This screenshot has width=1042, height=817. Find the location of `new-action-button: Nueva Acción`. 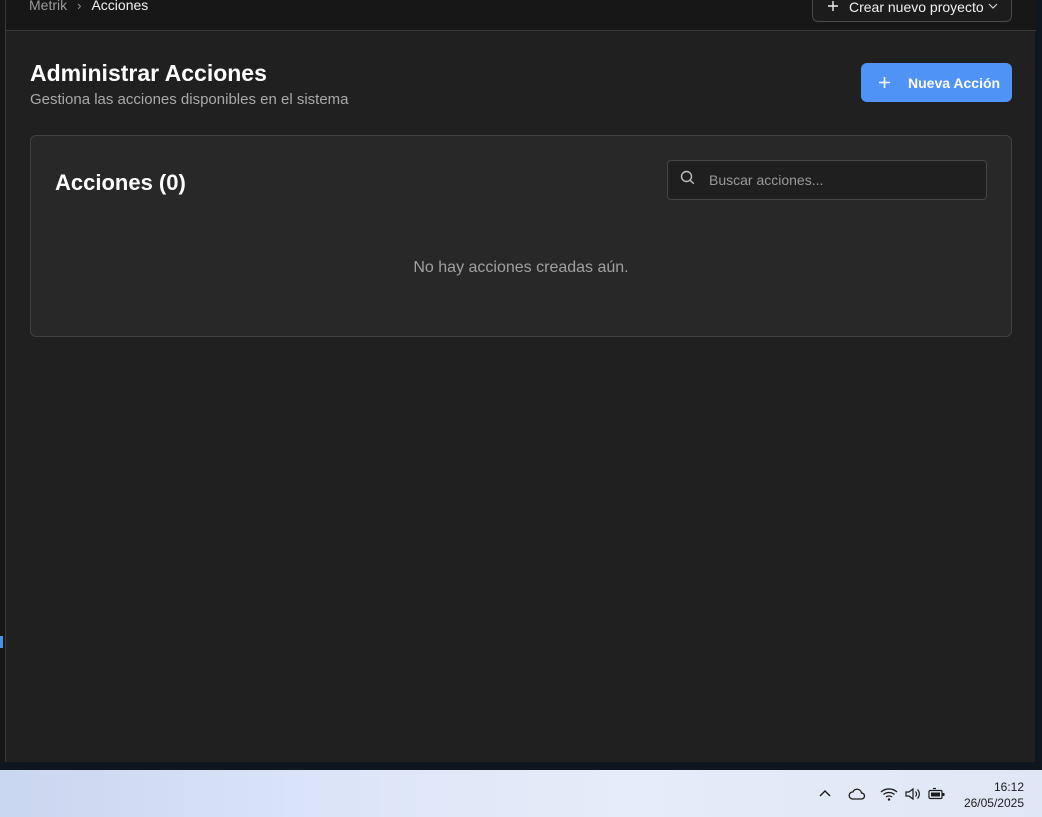

new-action-button: Nueva Acción is located at coordinates (936, 82).